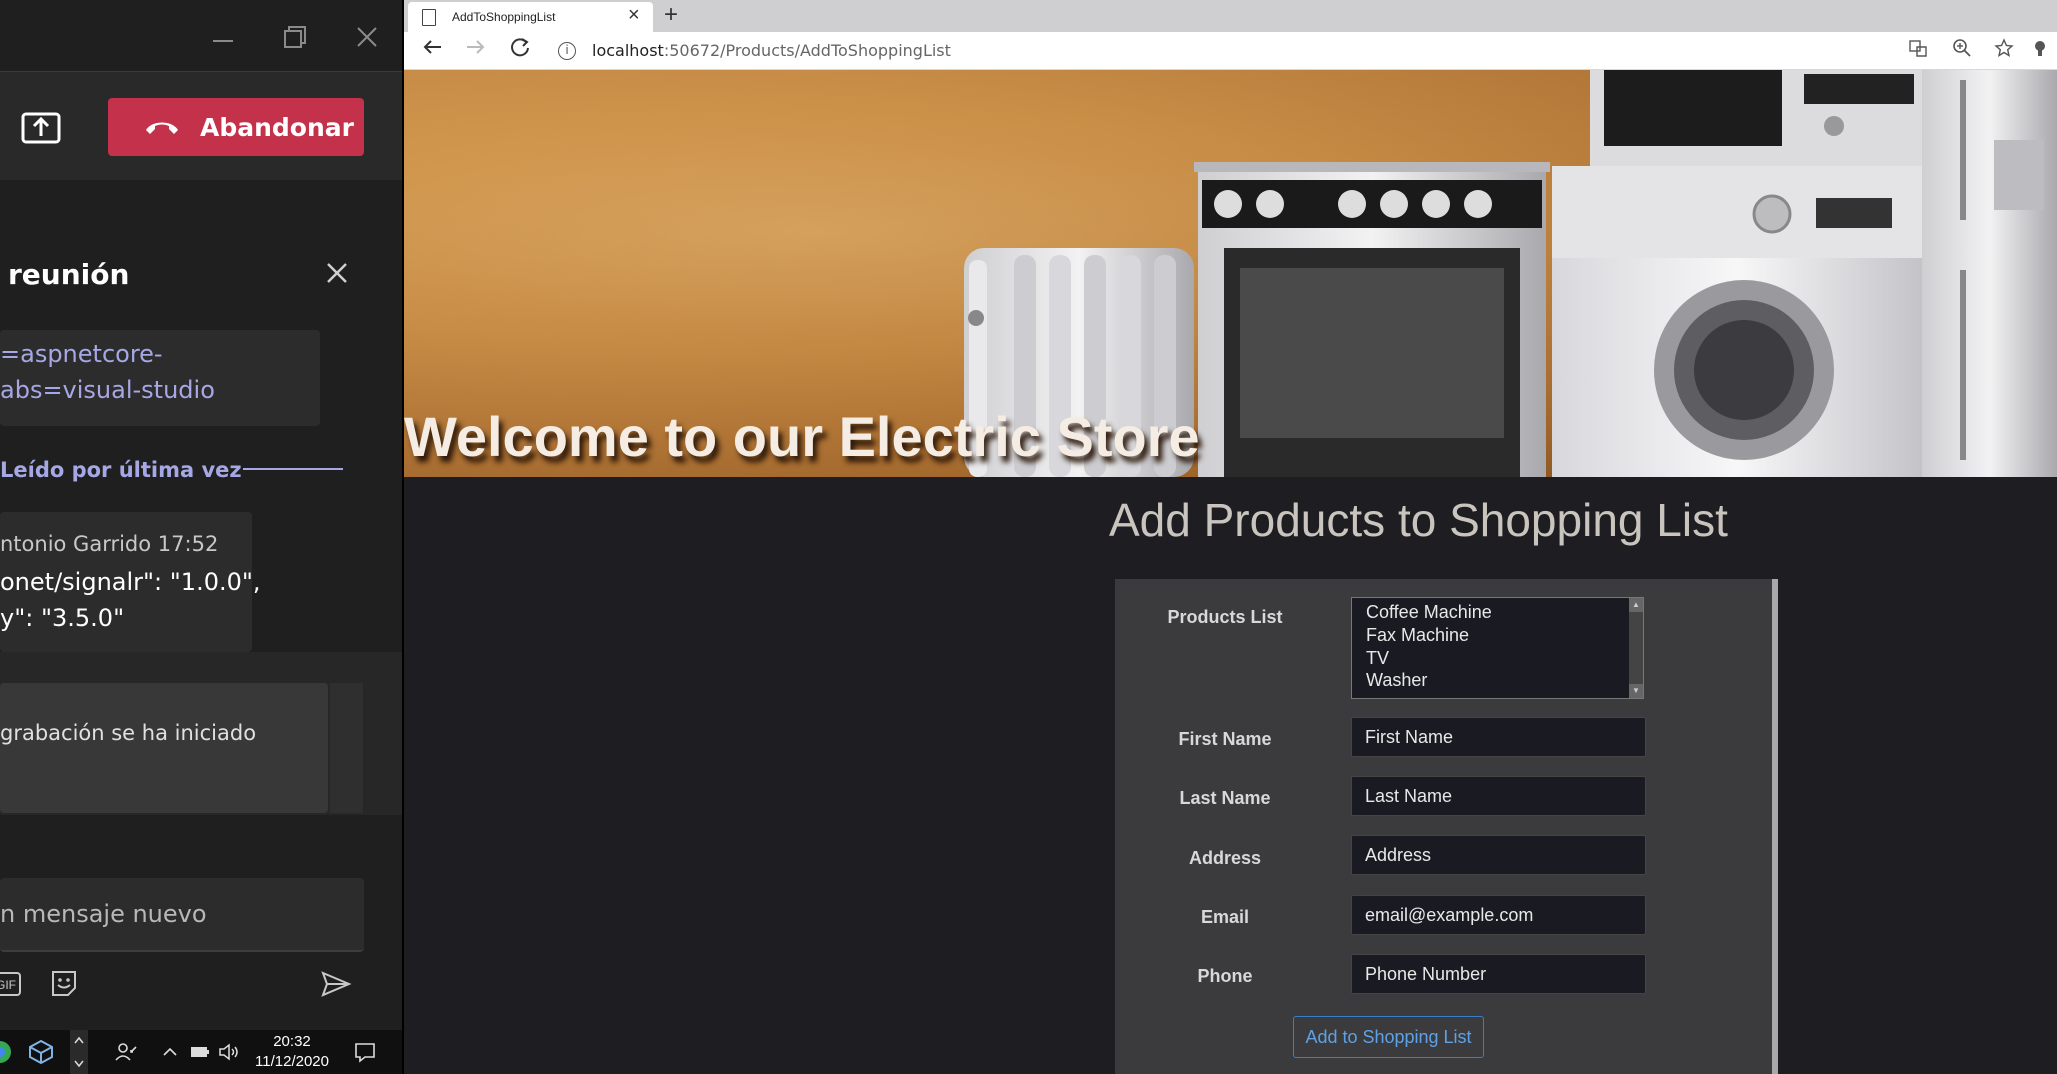 This screenshot has height=1074, width=2057. What do you see at coordinates (2040, 51) in the screenshot?
I see `extension-icon` at bounding box center [2040, 51].